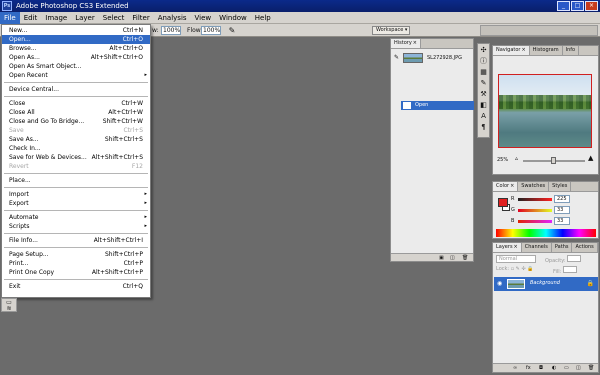  Describe the element at coordinates (172, 18) in the screenshot. I see `menu-analysis: Analysis` at that location.